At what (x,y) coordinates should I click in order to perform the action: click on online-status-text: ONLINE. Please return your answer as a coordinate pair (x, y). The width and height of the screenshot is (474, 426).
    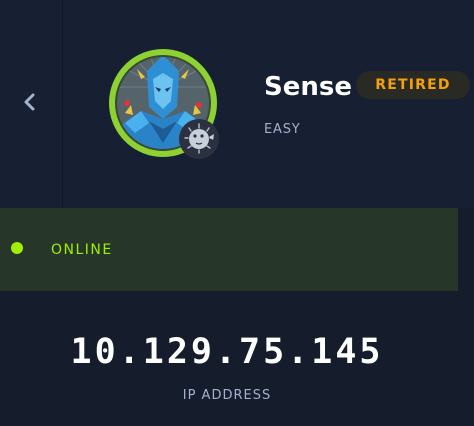
    Looking at the image, I should click on (82, 250).